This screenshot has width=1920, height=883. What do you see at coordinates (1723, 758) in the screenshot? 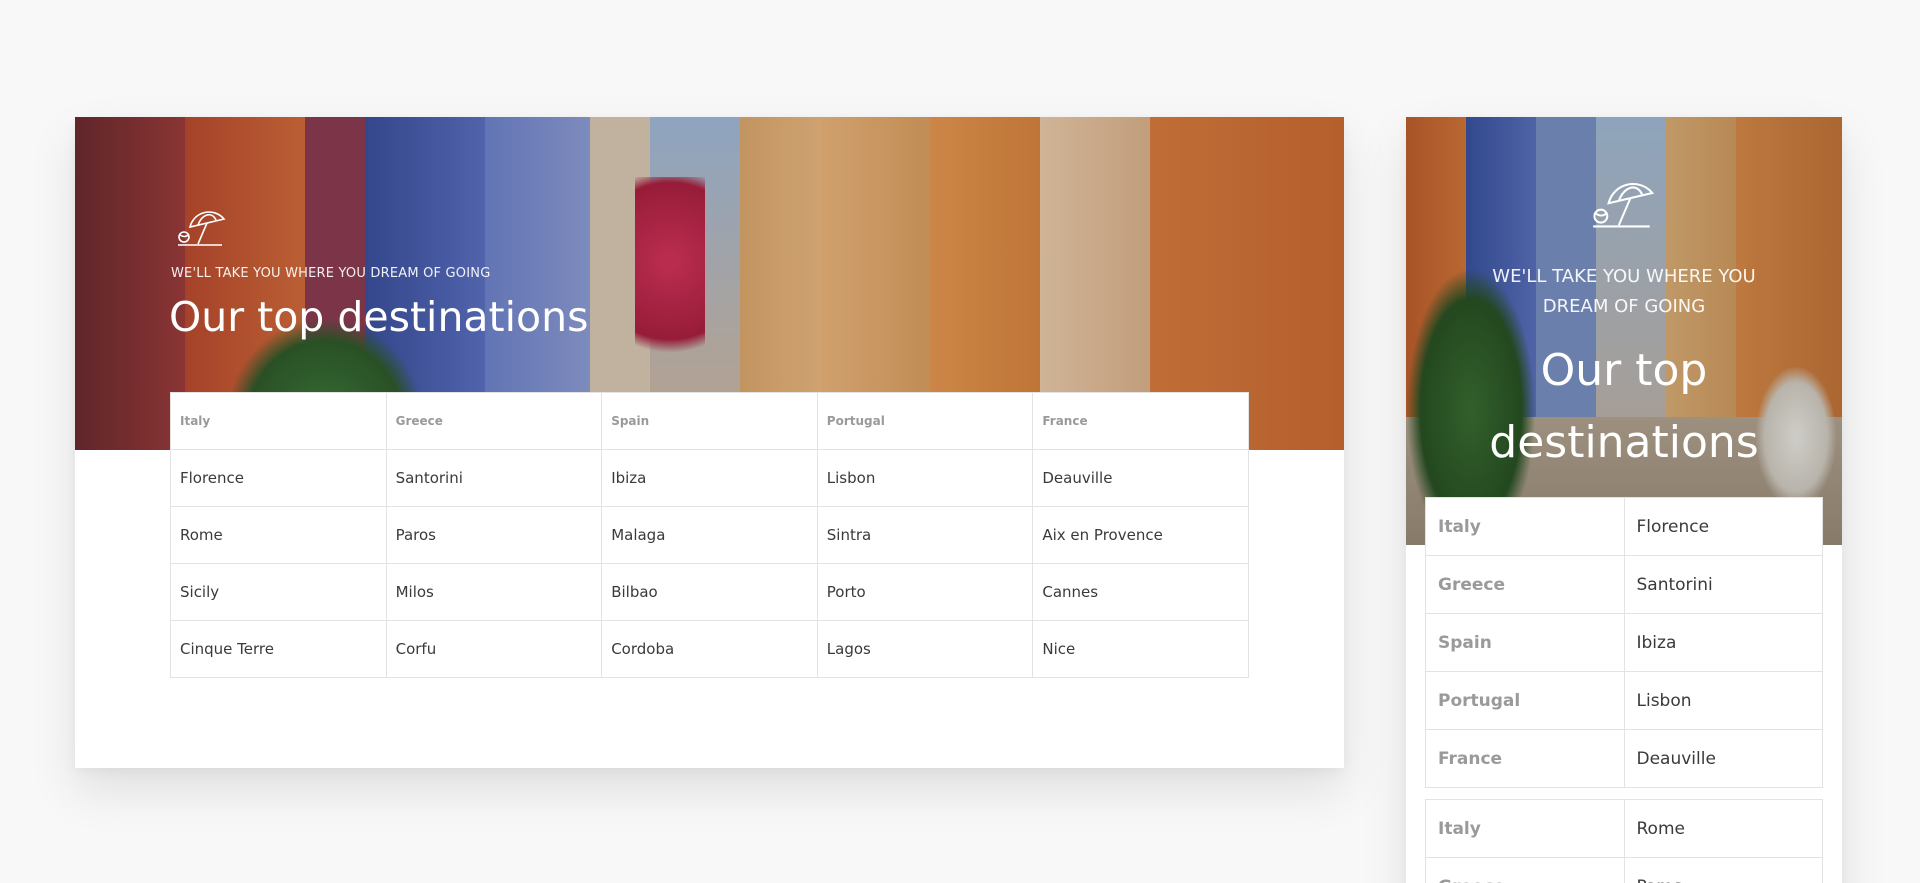
I see `city-cell: Deauville` at bounding box center [1723, 758].